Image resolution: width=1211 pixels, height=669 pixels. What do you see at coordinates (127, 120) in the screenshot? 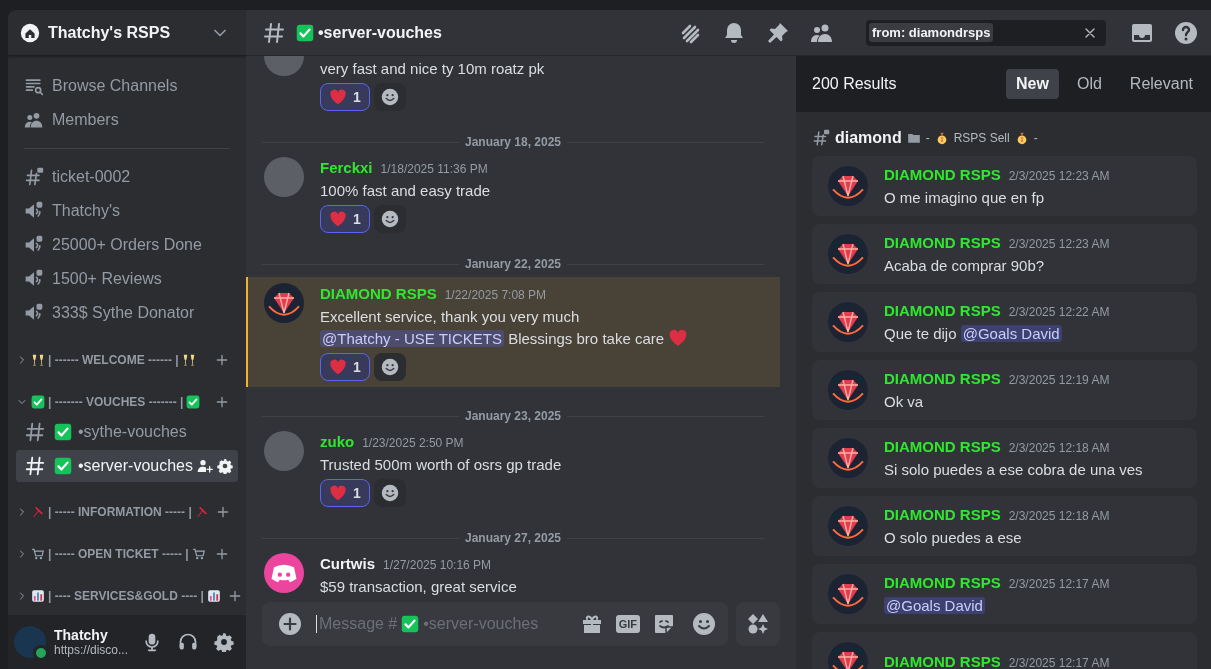
I see `sidebar-item: Members` at bounding box center [127, 120].